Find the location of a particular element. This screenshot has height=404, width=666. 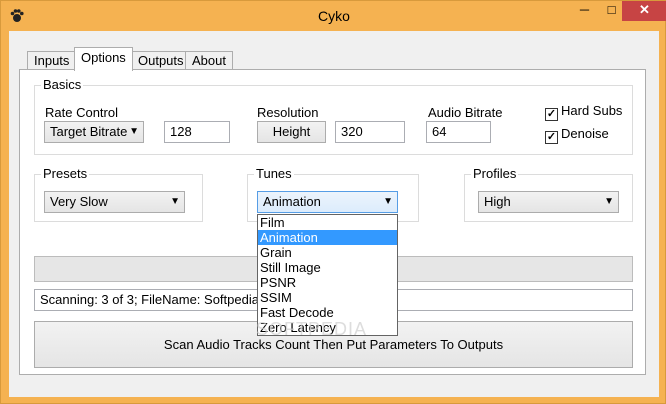

title-bar: Cyko ─ □ ✕ is located at coordinates (333, 16).